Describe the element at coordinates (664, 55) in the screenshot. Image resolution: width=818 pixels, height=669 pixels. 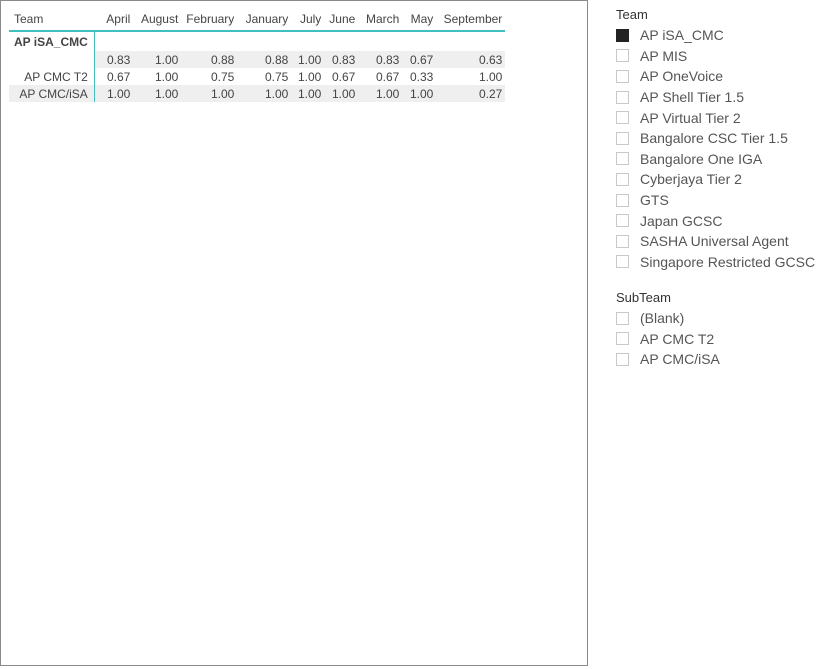
I see `slicer-item-label: AP MIS` at that location.